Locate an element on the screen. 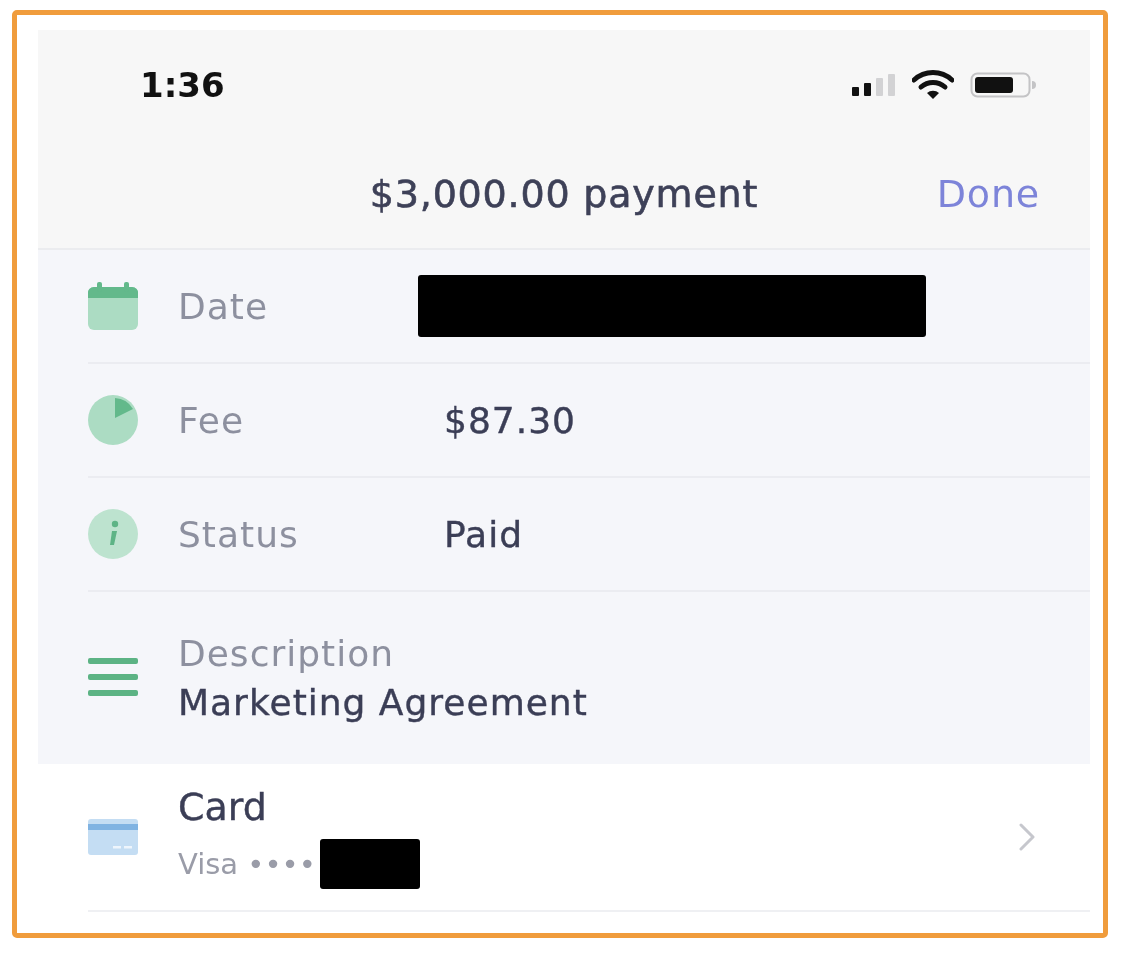  field-label: Description is located at coordinates (286, 653).